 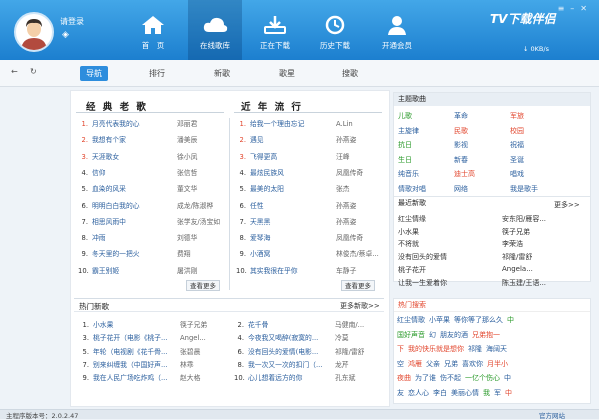 I want to click on artist-name: 孙燕姿, so click(x=346, y=222).